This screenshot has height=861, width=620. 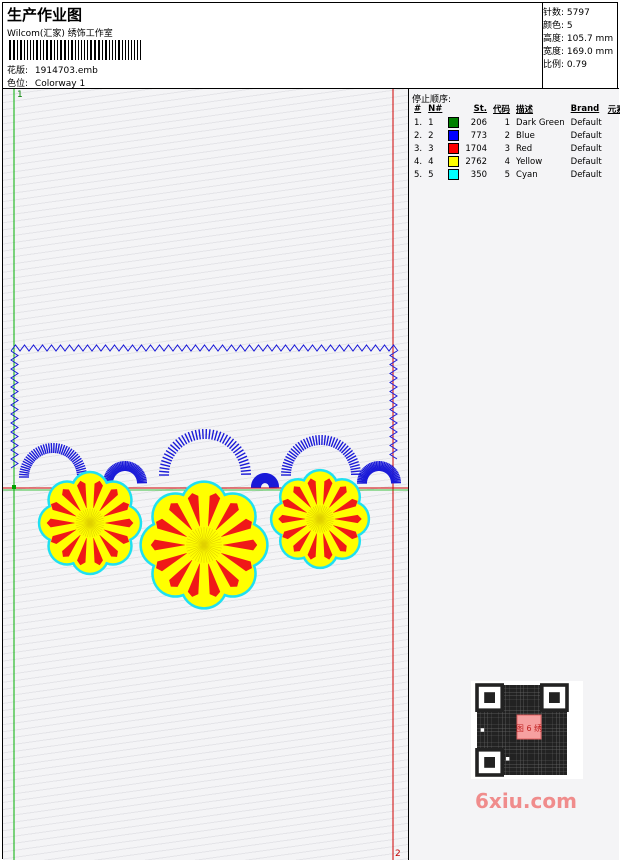 I want to click on row-description: Yellow, so click(x=529, y=161).